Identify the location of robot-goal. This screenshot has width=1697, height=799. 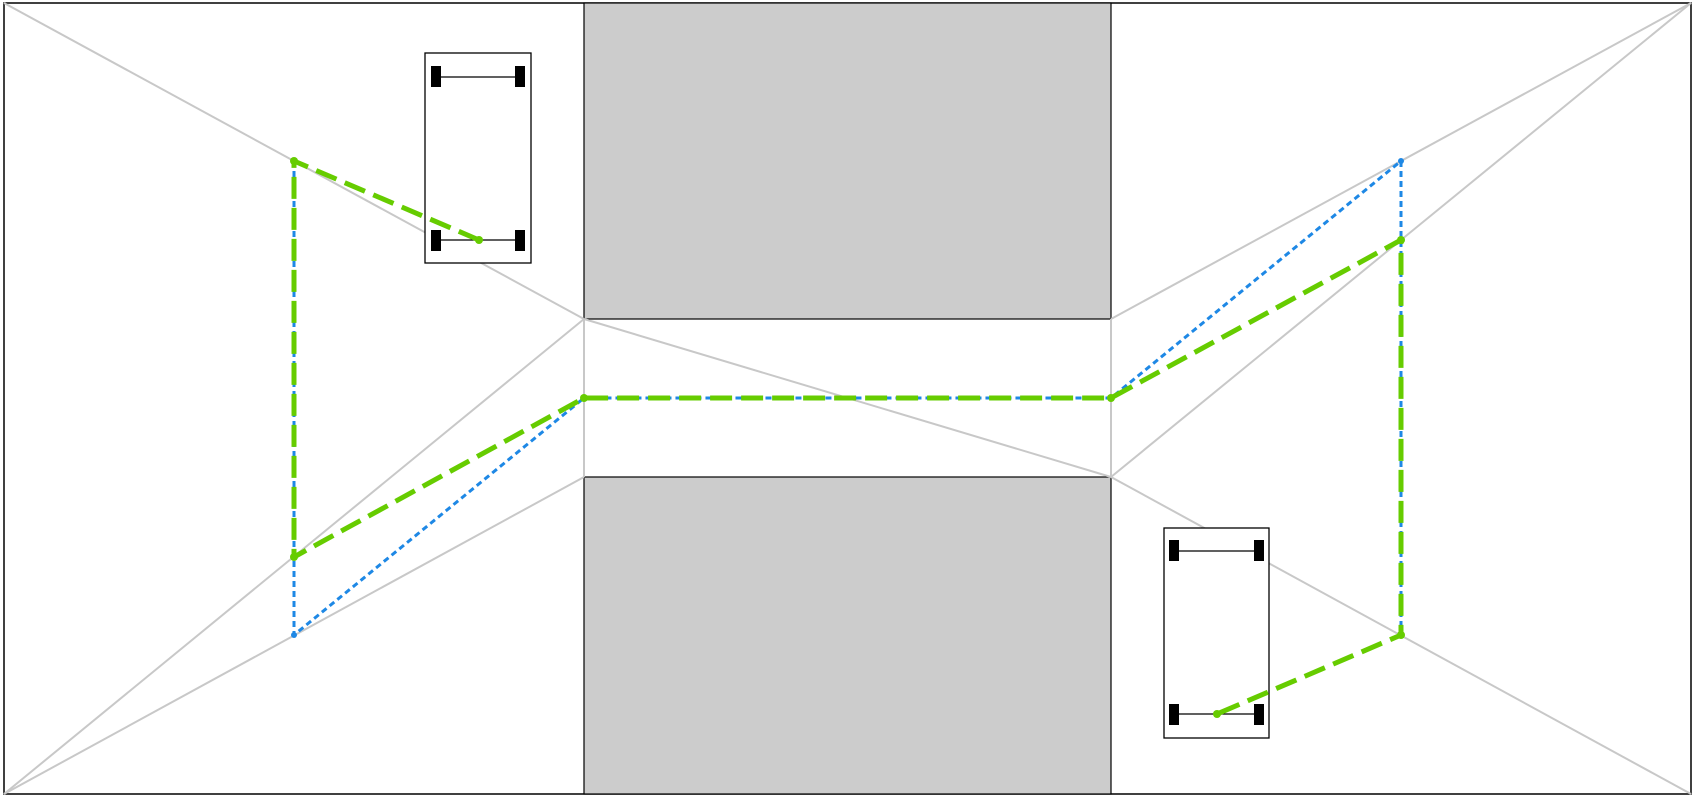
(1216, 633).